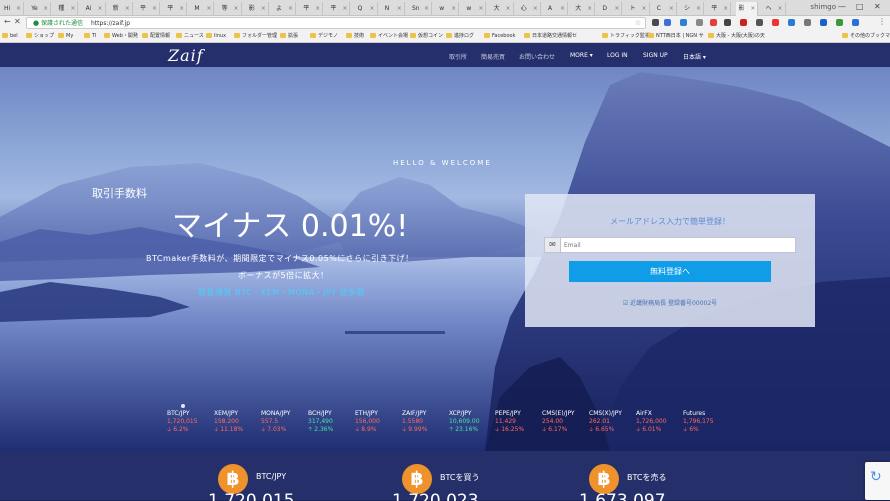 The image size is (890, 501). Describe the element at coordinates (271, 476) in the screenshot. I see `btc-jpy-price-label: BTC/JPY` at that location.